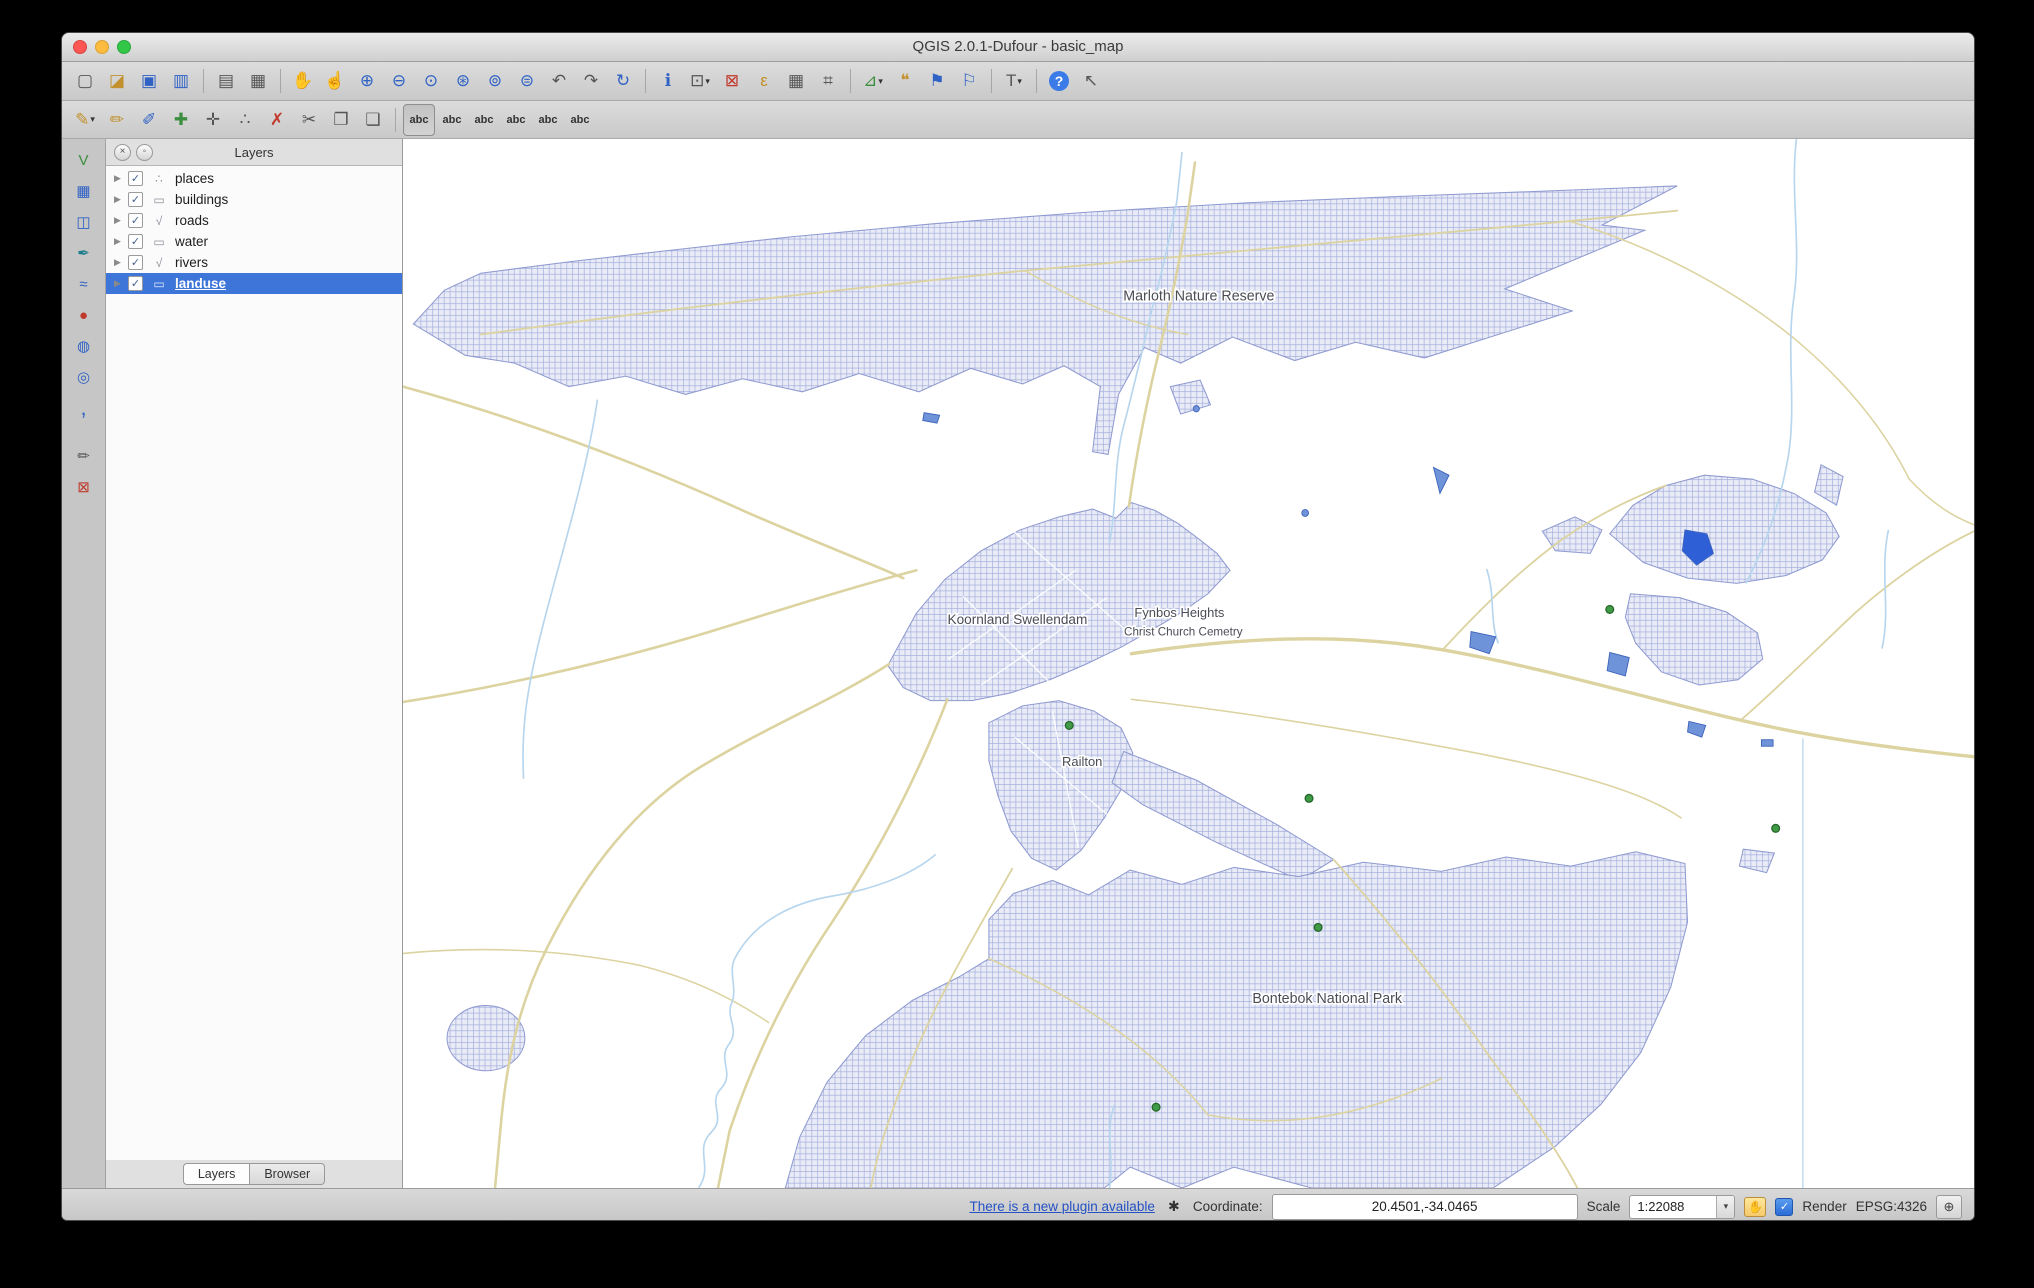 This screenshot has width=2034, height=1288. Describe the element at coordinates (495, 81) in the screenshot. I see `zoom-to-selection-button: ⊚` at that location.